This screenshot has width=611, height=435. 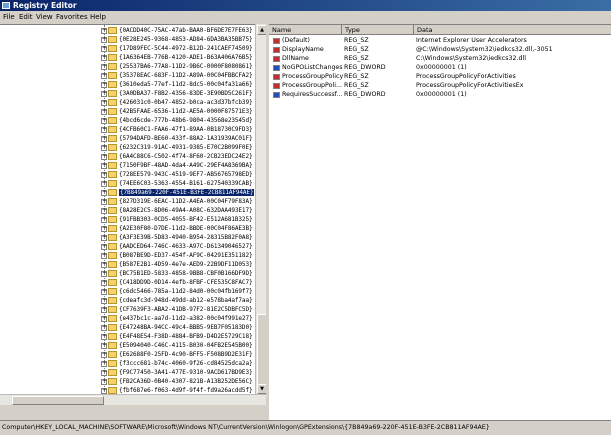 What do you see at coordinates (44, 17) in the screenshot?
I see `menu-view: View` at bounding box center [44, 17].